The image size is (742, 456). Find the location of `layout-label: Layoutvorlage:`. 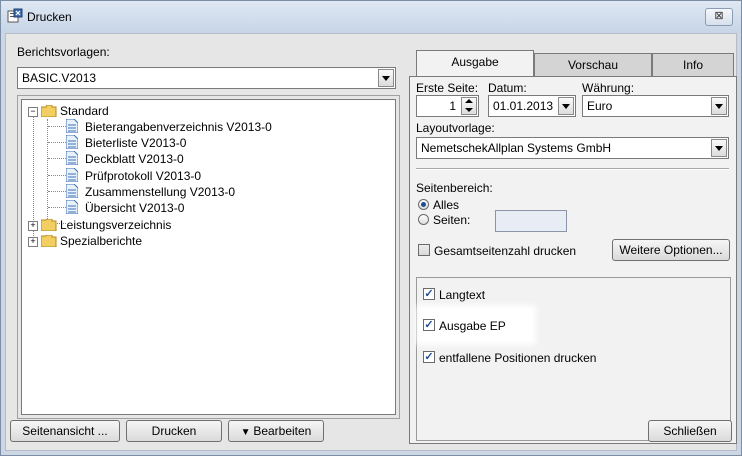

layout-label: Layoutvorlage: is located at coordinates (455, 128).